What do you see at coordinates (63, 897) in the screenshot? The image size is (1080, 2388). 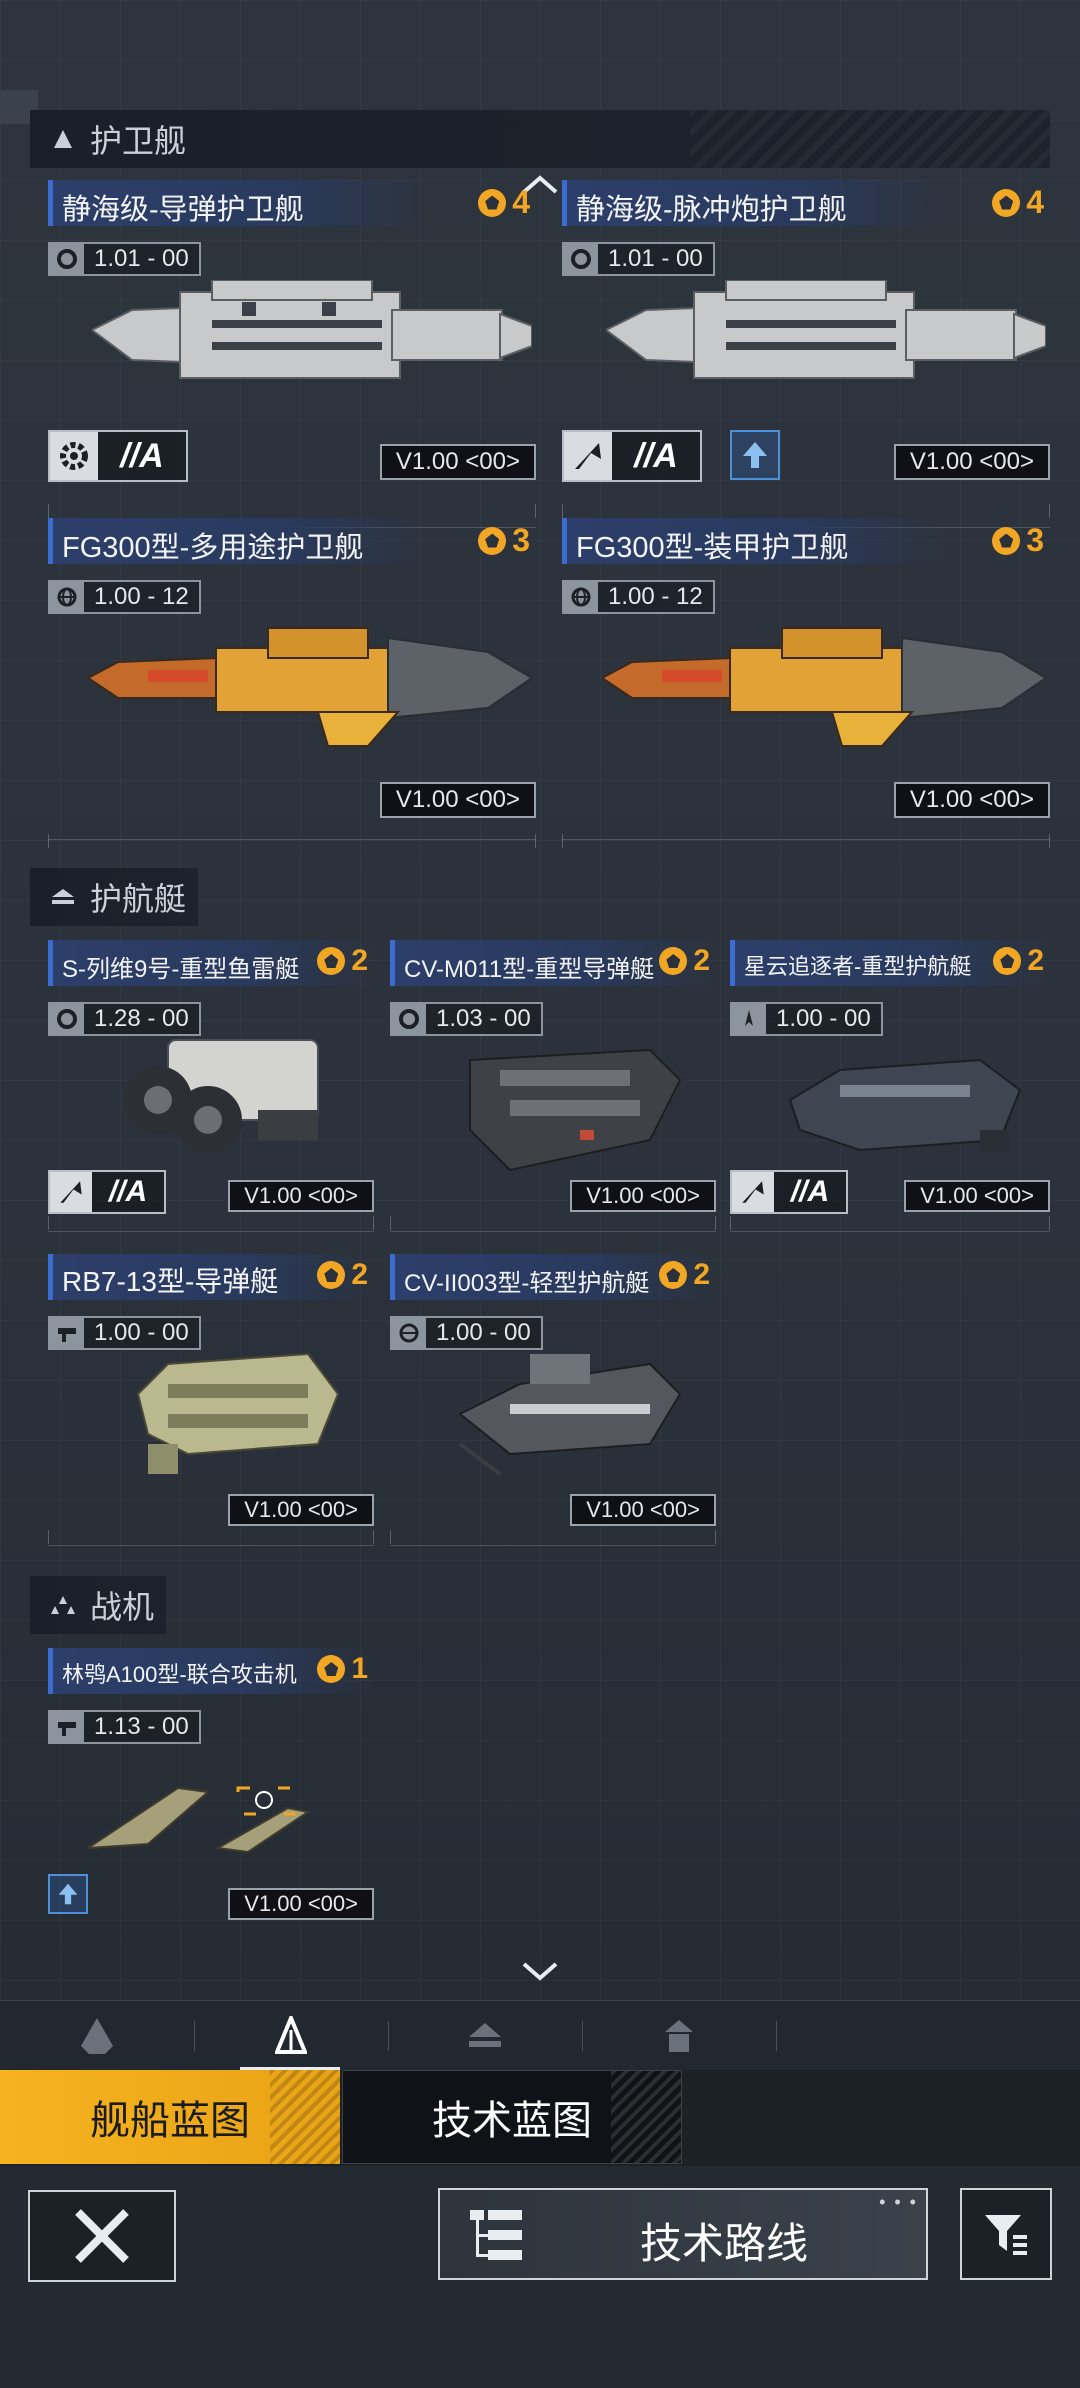 I see `corvette-class-icon` at bounding box center [63, 897].